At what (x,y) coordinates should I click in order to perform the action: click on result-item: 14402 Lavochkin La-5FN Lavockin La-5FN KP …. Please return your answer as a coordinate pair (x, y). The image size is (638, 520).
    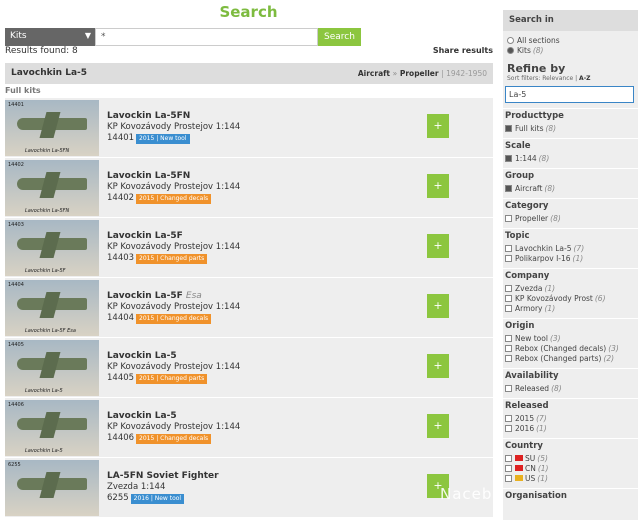
    Looking at the image, I should click on (249, 188).